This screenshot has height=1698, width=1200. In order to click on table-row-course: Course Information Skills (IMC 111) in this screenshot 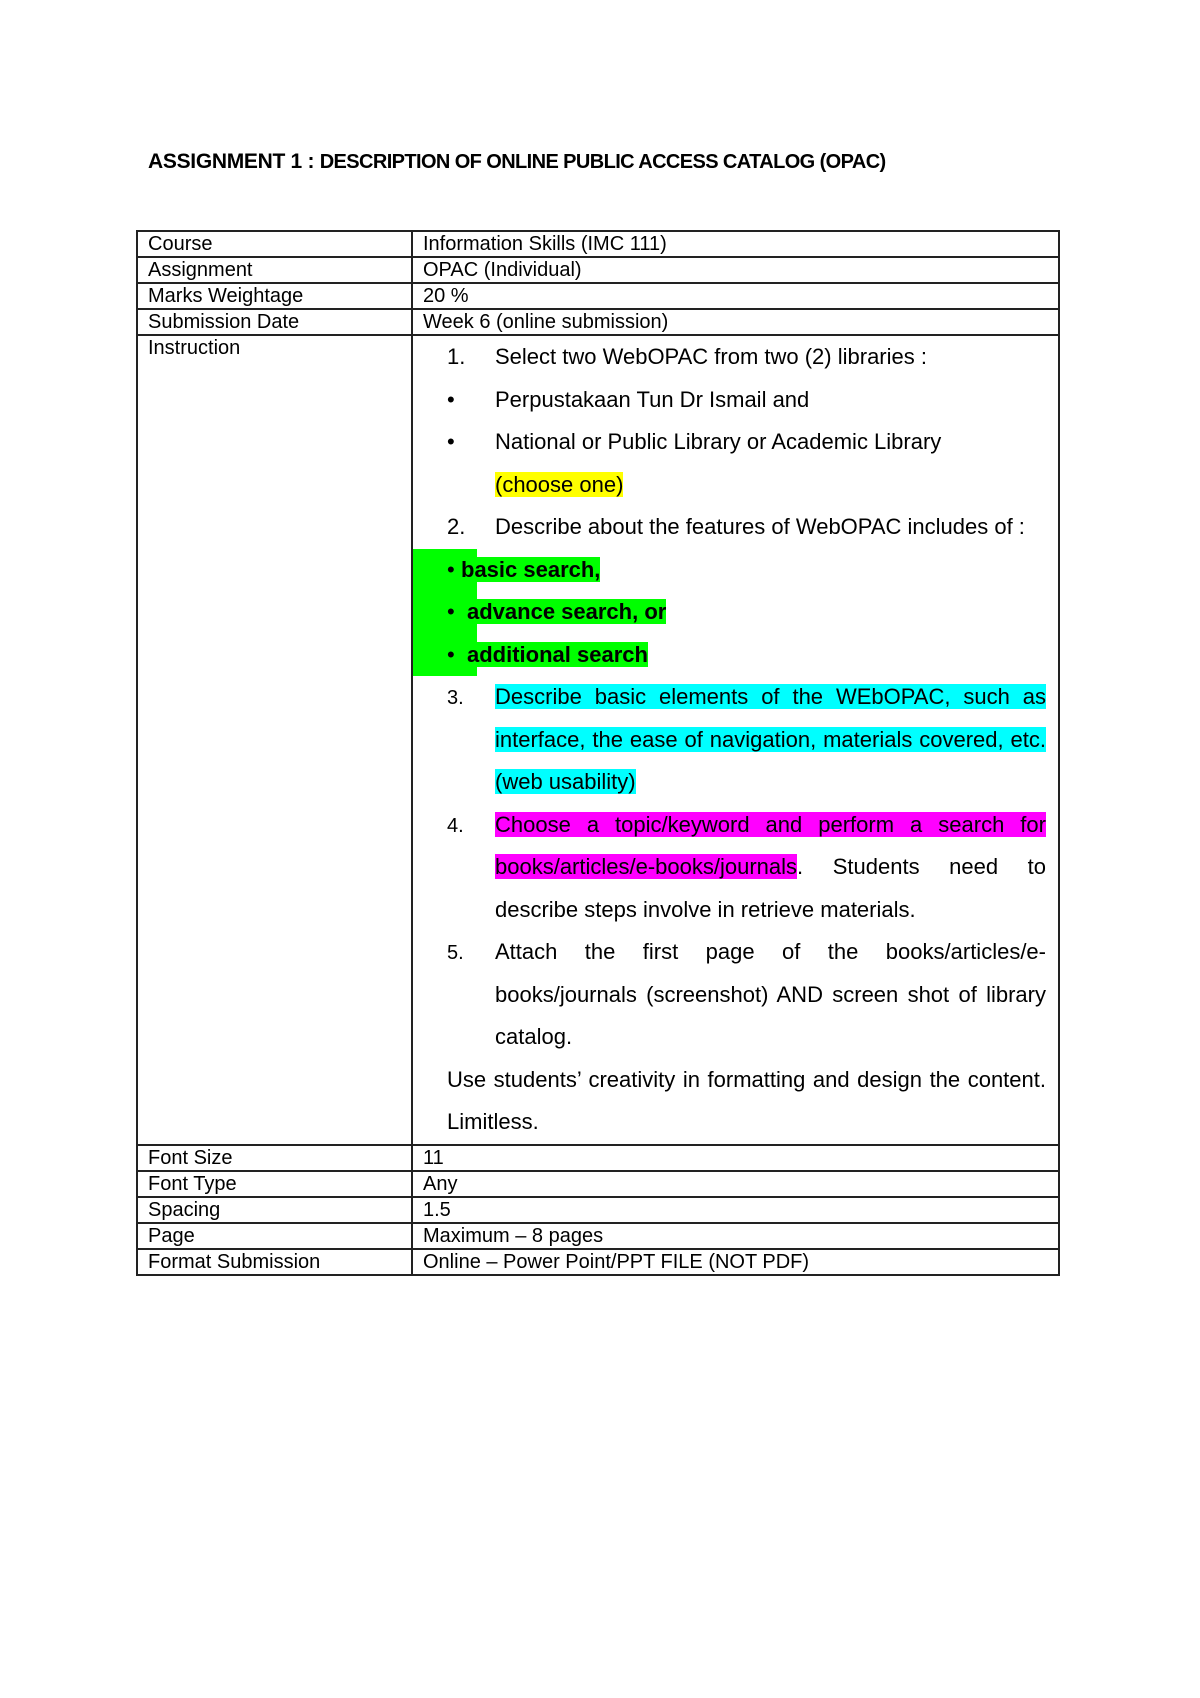, I will do `click(598, 244)`.